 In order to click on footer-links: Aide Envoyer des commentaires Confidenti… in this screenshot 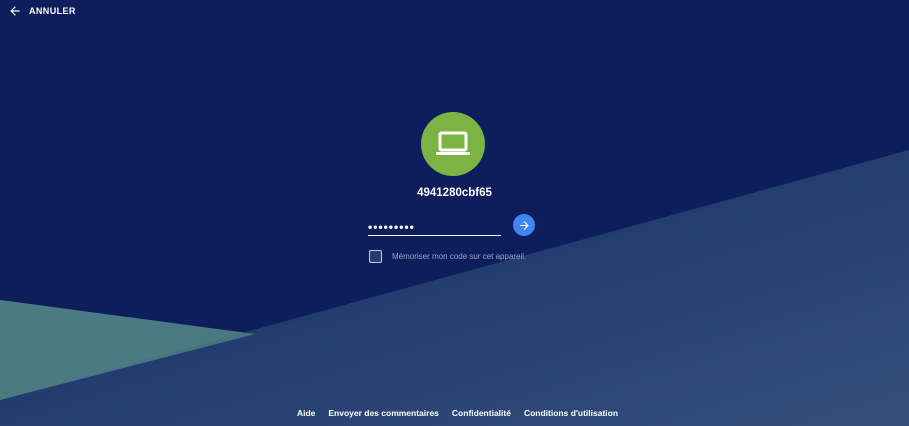, I will do `click(454, 413)`.